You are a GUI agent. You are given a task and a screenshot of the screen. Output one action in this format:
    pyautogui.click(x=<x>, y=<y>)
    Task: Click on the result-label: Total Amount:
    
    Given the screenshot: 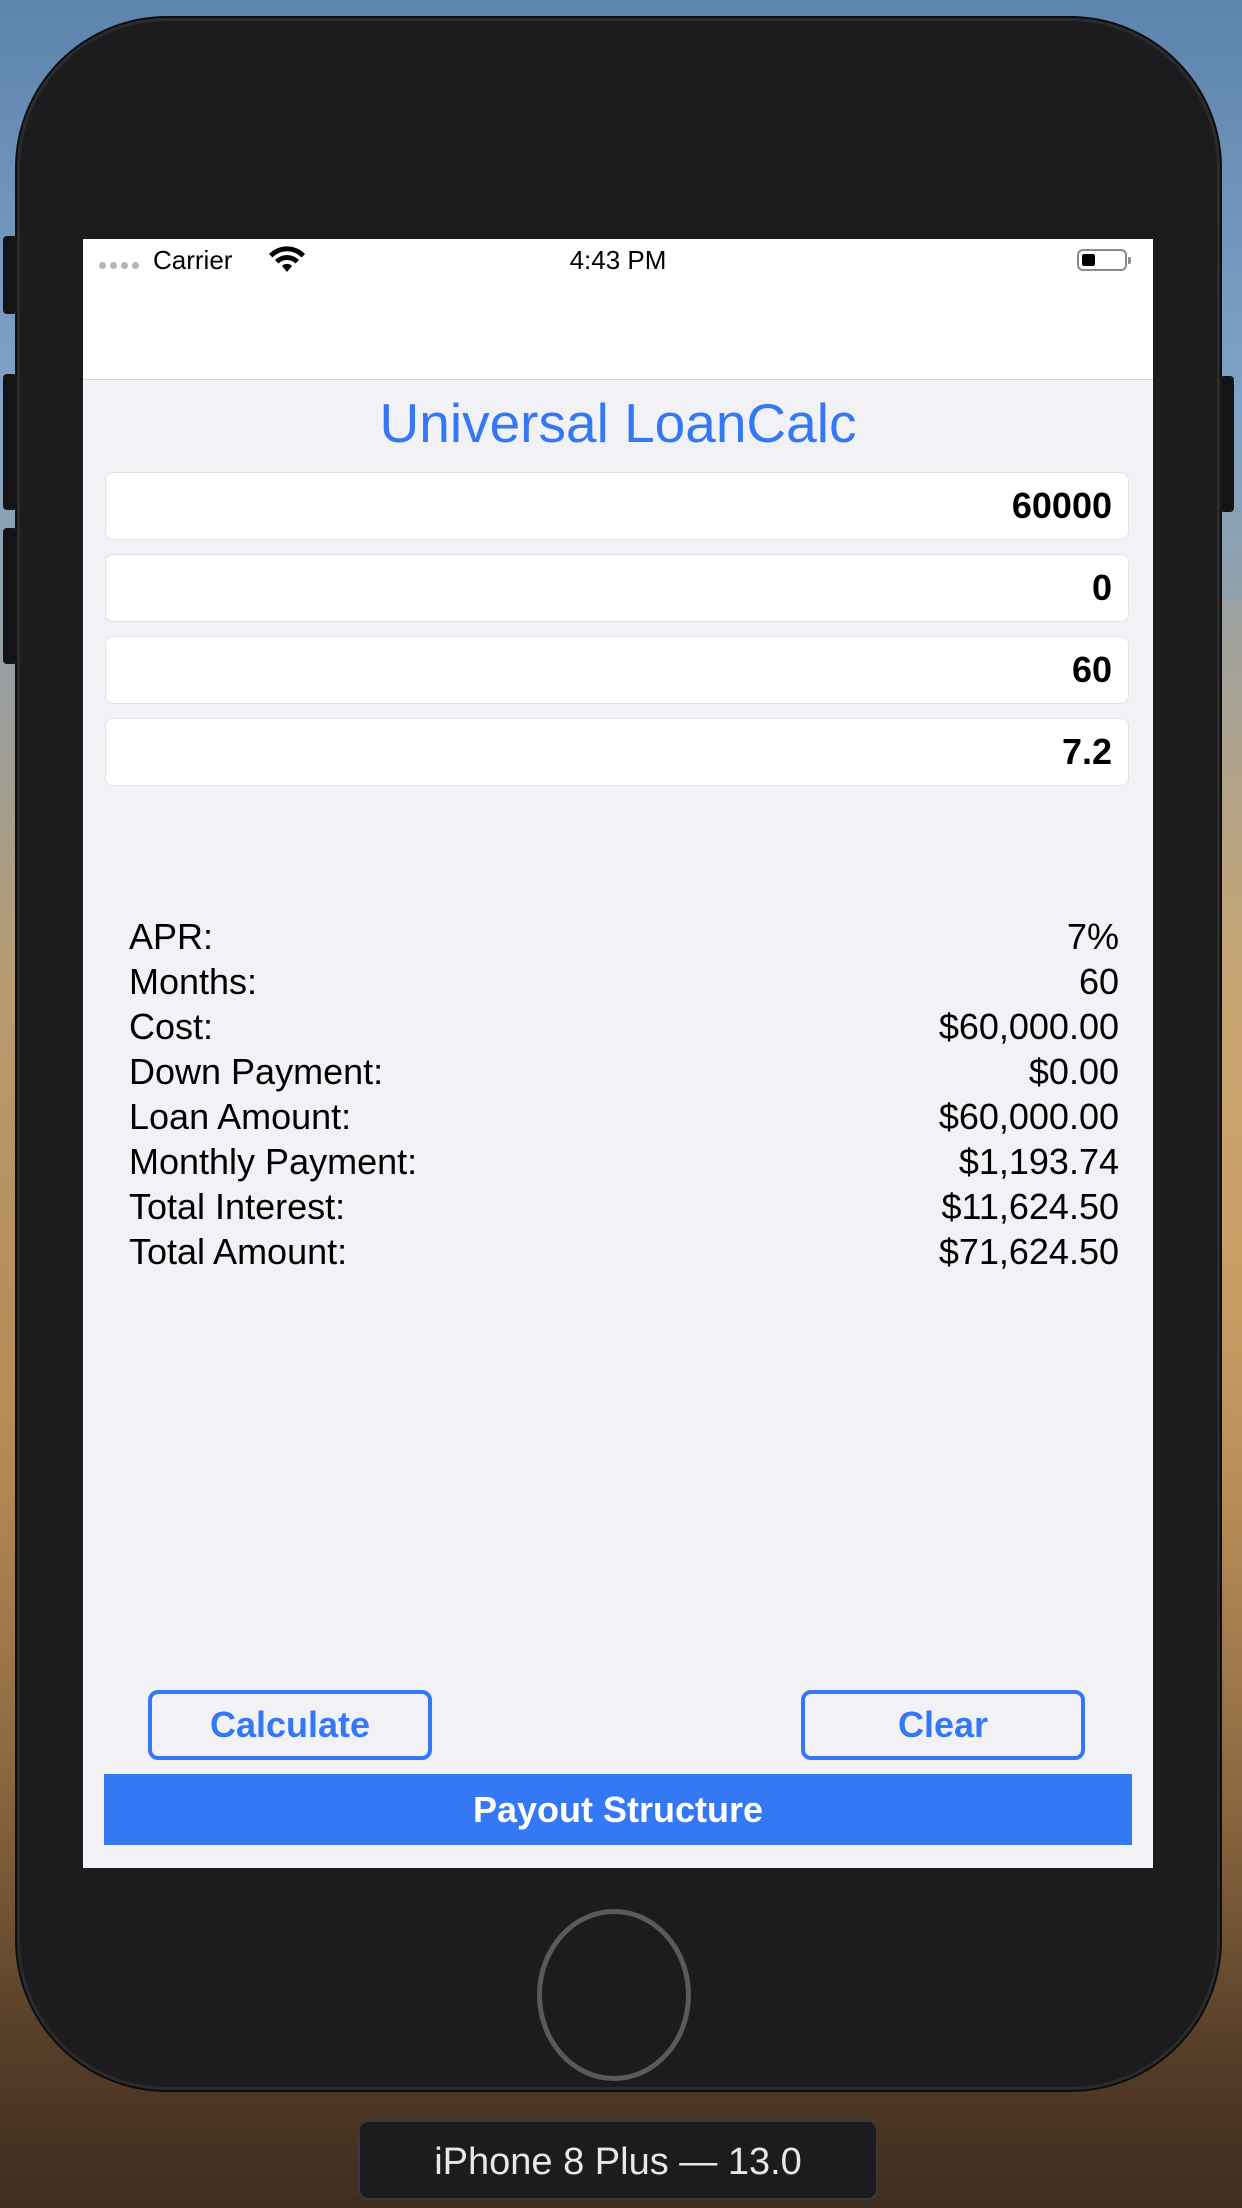 What is the action you would take?
    pyautogui.click(x=238, y=1251)
    